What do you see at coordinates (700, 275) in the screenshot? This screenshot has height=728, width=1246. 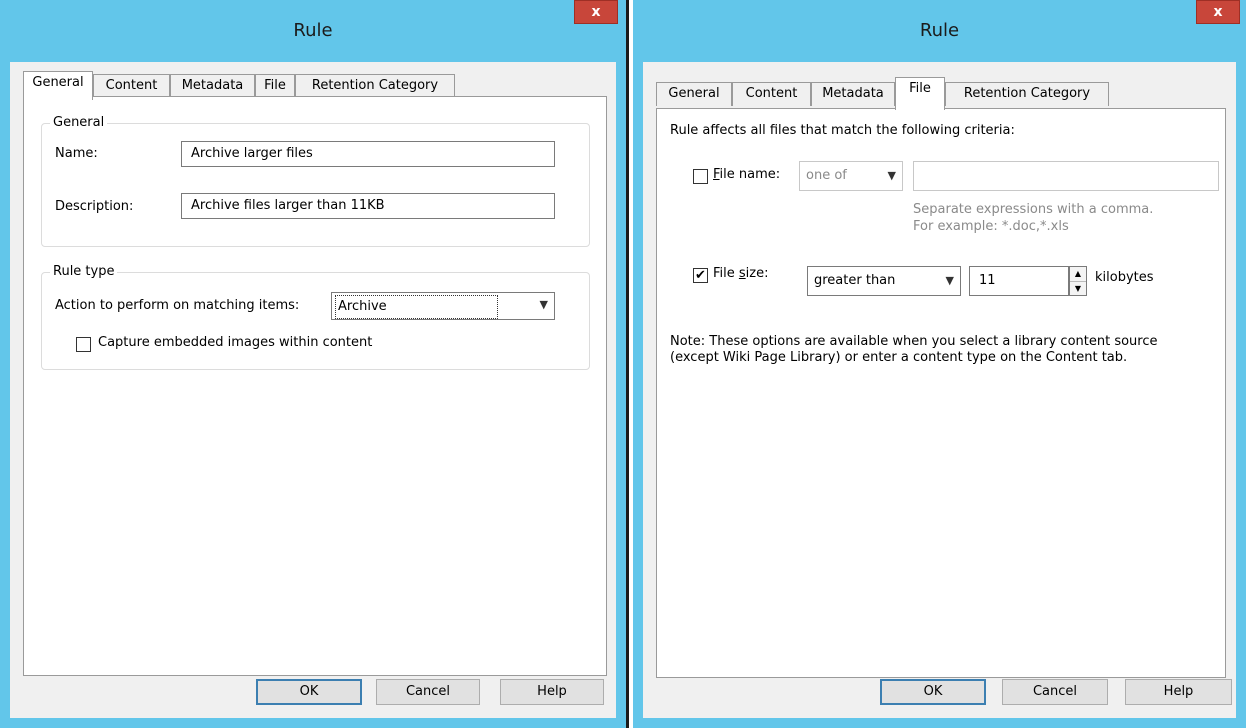 I see `file-size-checkbox: ✔` at bounding box center [700, 275].